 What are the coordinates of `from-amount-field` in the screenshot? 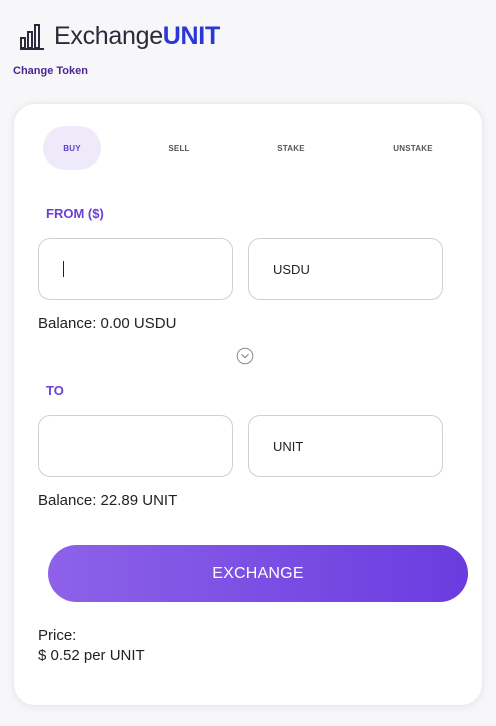 It's located at (135, 269).